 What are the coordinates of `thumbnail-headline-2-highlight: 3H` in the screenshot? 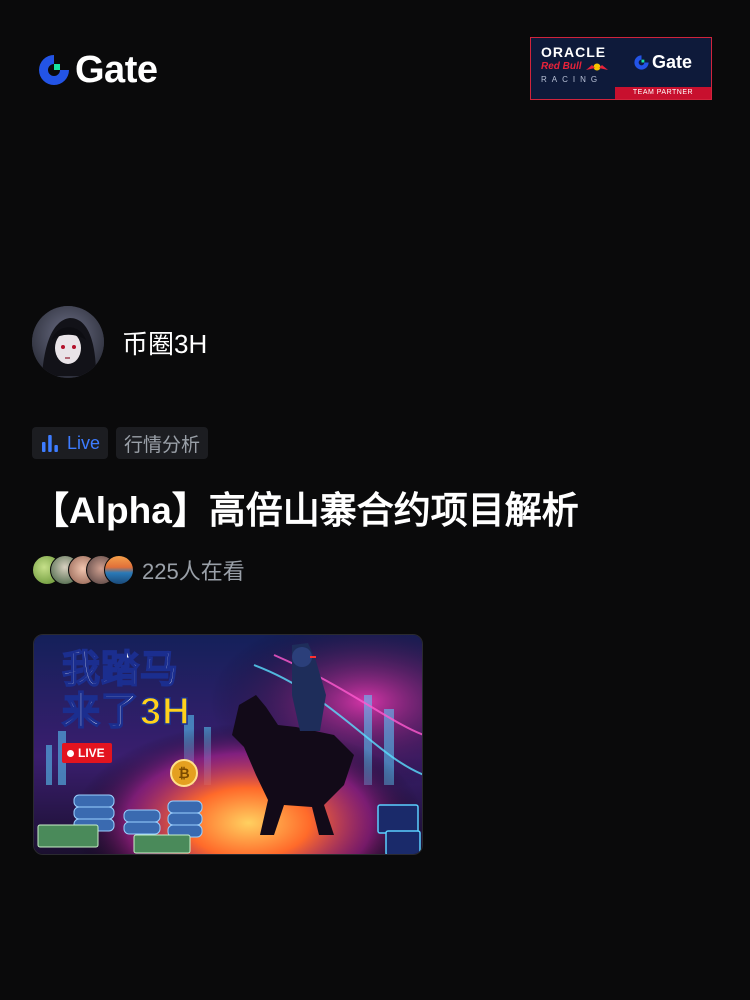 It's located at (165, 712).